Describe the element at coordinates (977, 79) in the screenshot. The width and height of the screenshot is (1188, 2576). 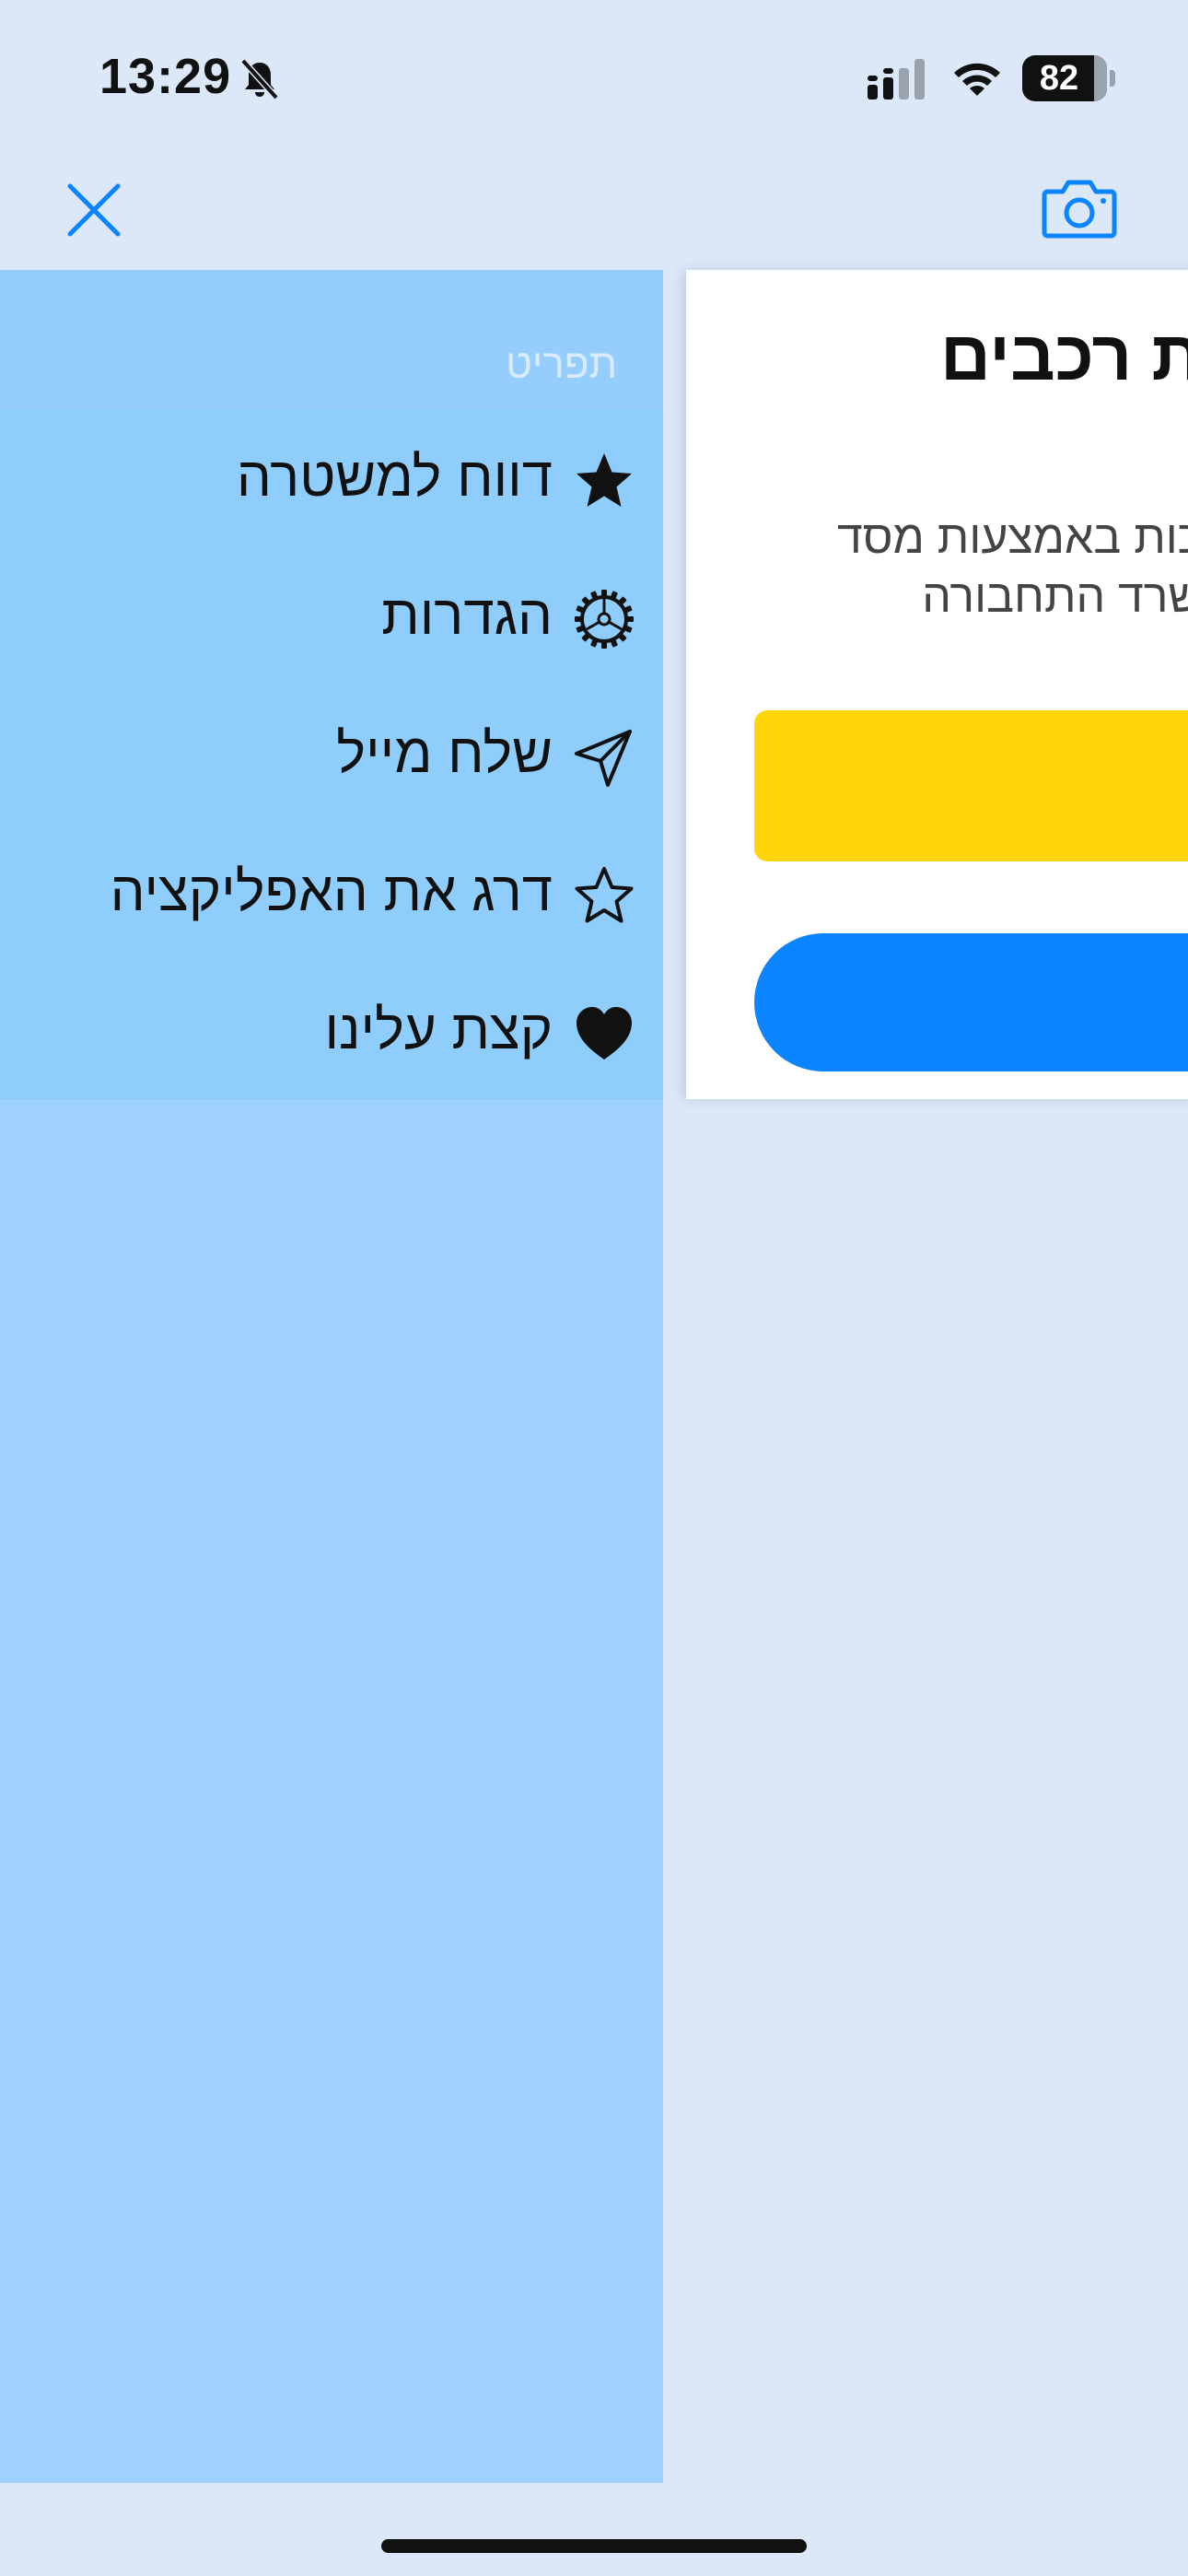
I see `wifi-icon` at that location.